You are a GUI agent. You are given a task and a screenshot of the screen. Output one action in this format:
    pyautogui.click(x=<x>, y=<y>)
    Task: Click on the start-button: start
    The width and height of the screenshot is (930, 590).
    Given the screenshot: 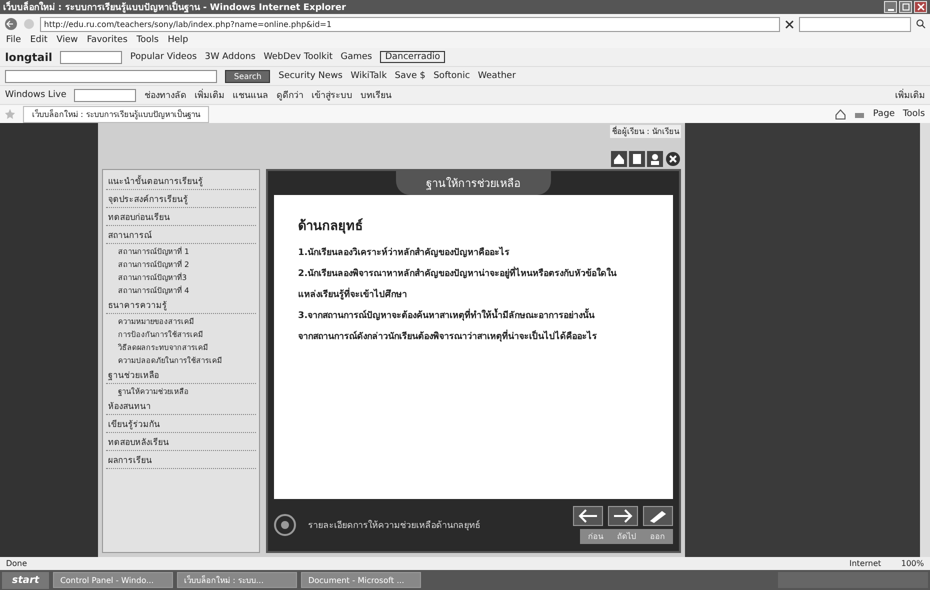 What is the action you would take?
    pyautogui.click(x=26, y=580)
    